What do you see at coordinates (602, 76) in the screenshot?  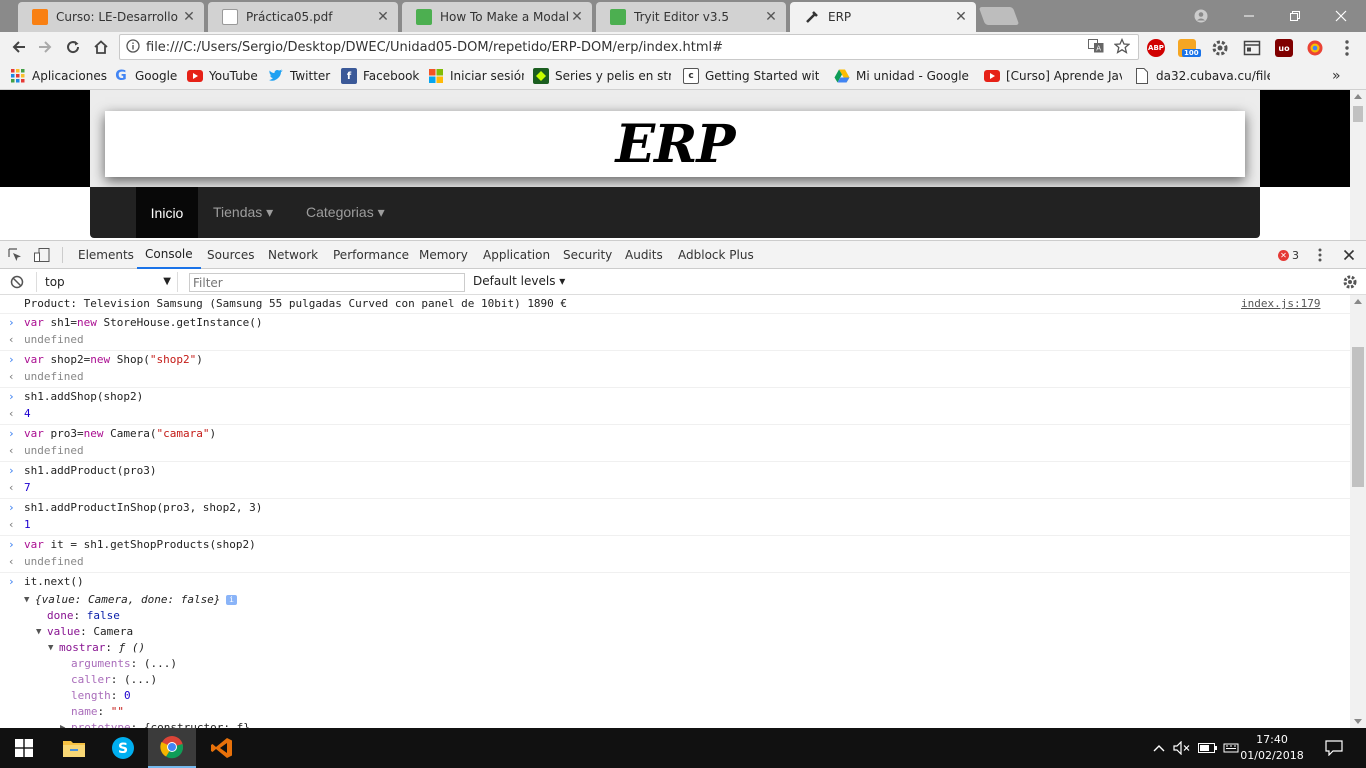 I see `bookmark-series: Series y pelis en strea` at bounding box center [602, 76].